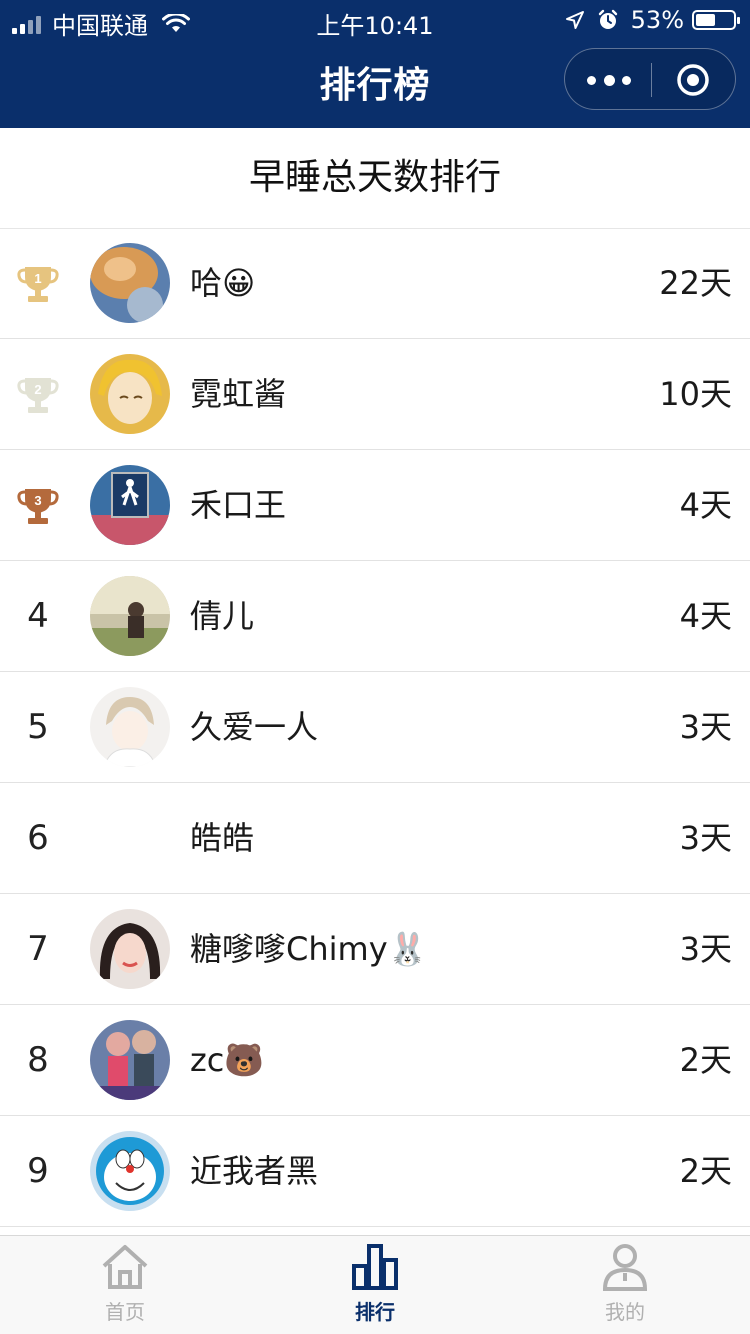 Image resolution: width=750 pixels, height=1334 pixels. What do you see at coordinates (609, 80) in the screenshot?
I see `more-dots-icon` at bounding box center [609, 80].